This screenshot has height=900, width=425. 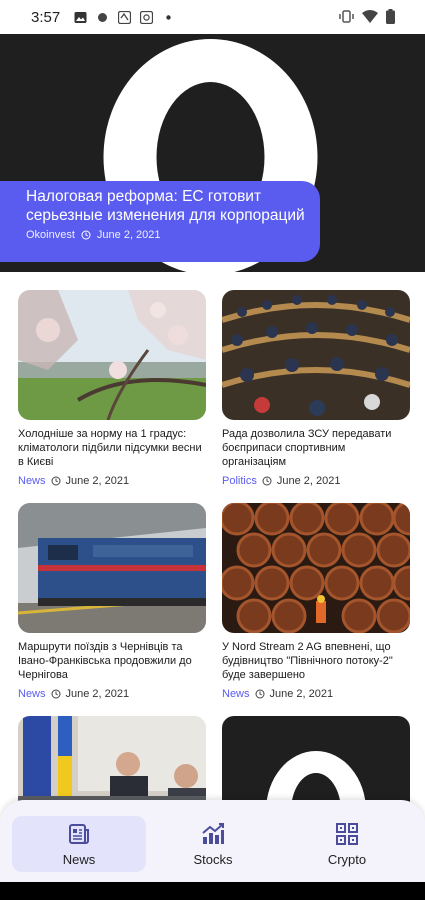 I want to click on nav-item-news: News, so click(x=79, y=844).